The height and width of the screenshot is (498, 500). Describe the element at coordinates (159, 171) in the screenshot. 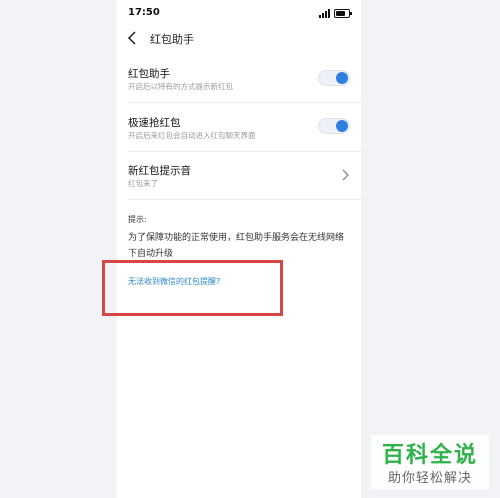

I see `setting-title: 新红包提示音` at that location.